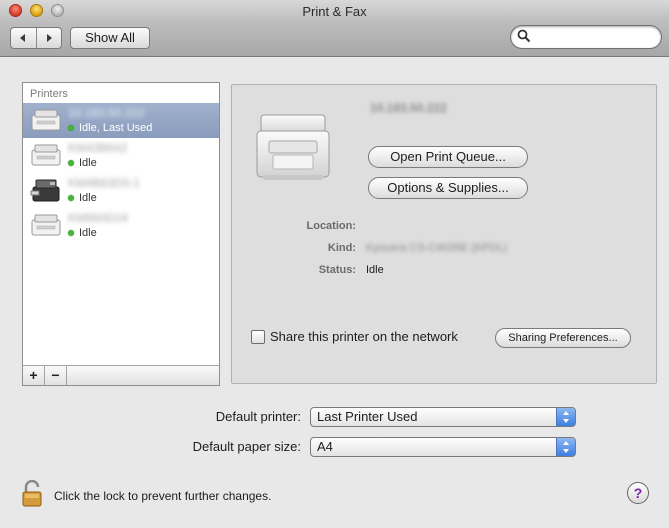 This screenshot has height=528, width=669. What do you see at coordinates (246, 446) in the screenshot?
I see `default-paper-size-label: Default paper size:` at bounding box center [246, 446].